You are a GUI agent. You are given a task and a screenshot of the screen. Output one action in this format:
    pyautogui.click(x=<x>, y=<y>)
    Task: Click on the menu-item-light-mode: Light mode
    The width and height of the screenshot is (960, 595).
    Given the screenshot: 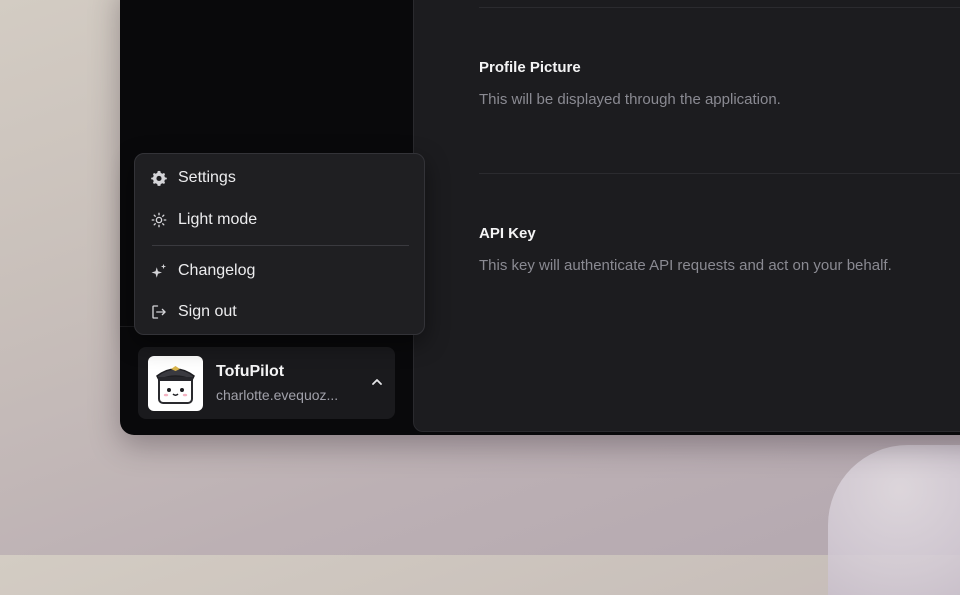 What is the action you would take?
    pyautogui.click(x=279, y=220)
    